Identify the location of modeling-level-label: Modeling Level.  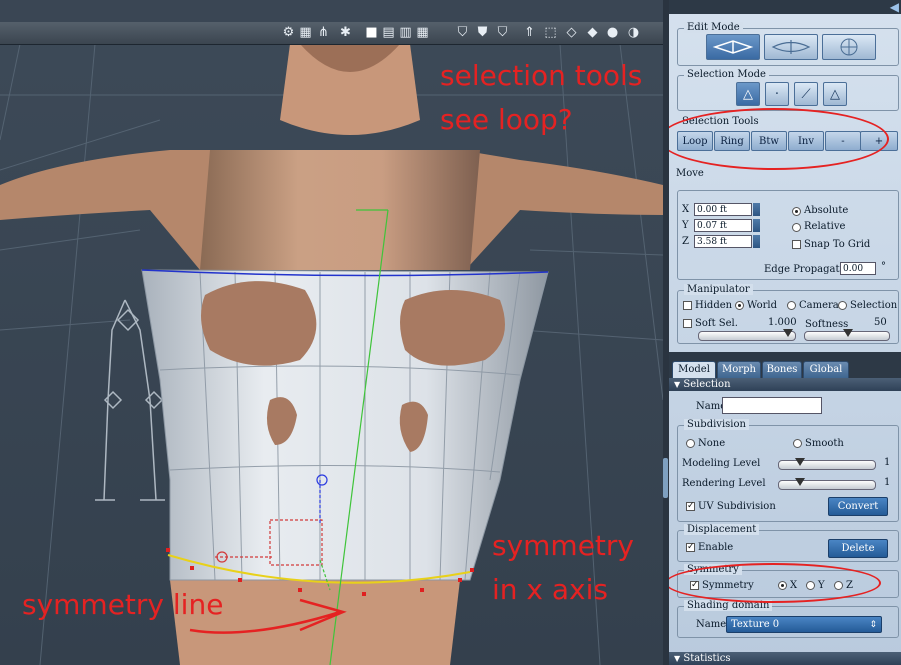
(721, 463).